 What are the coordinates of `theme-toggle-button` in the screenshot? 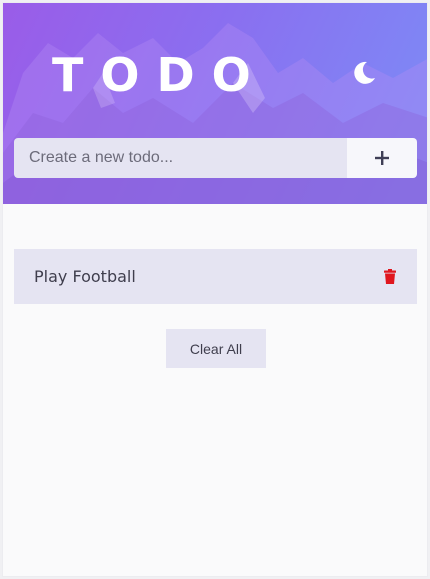 It's located at (364, 73).